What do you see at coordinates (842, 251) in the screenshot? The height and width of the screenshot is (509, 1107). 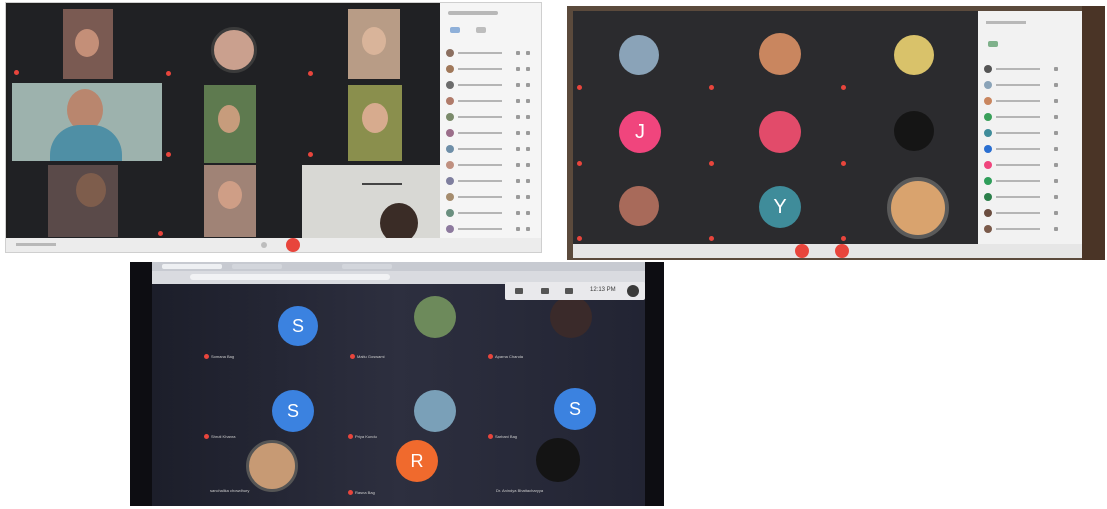 I see `mic-off-button` at bounding box center [842, 251].